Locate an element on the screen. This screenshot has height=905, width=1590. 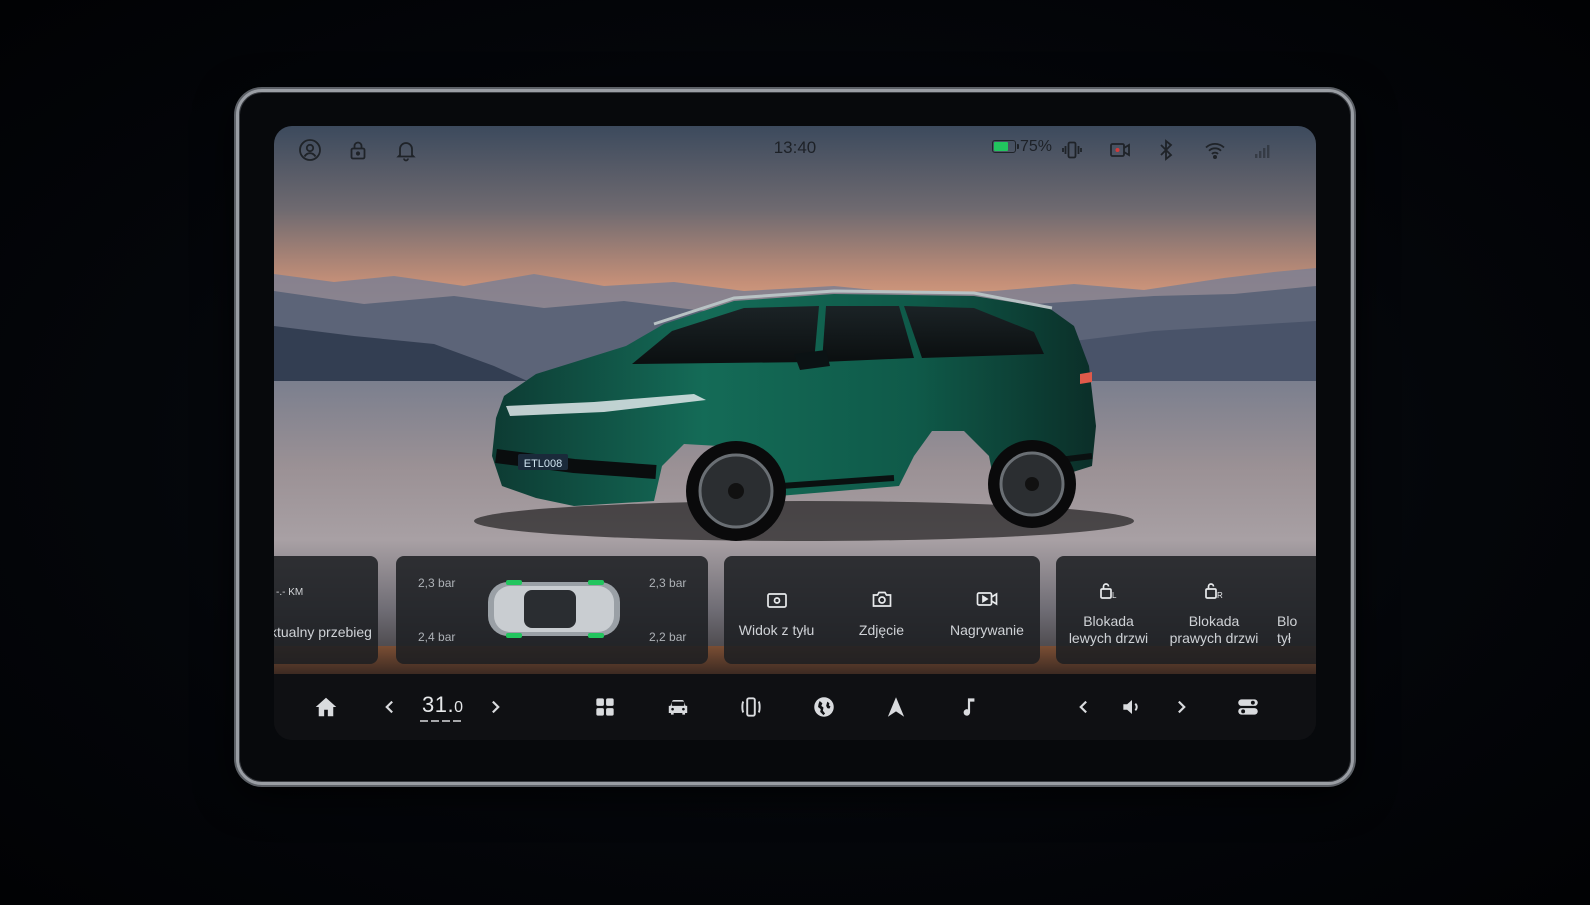
battery-percent: 75% is located at coordinates (1036, 146).